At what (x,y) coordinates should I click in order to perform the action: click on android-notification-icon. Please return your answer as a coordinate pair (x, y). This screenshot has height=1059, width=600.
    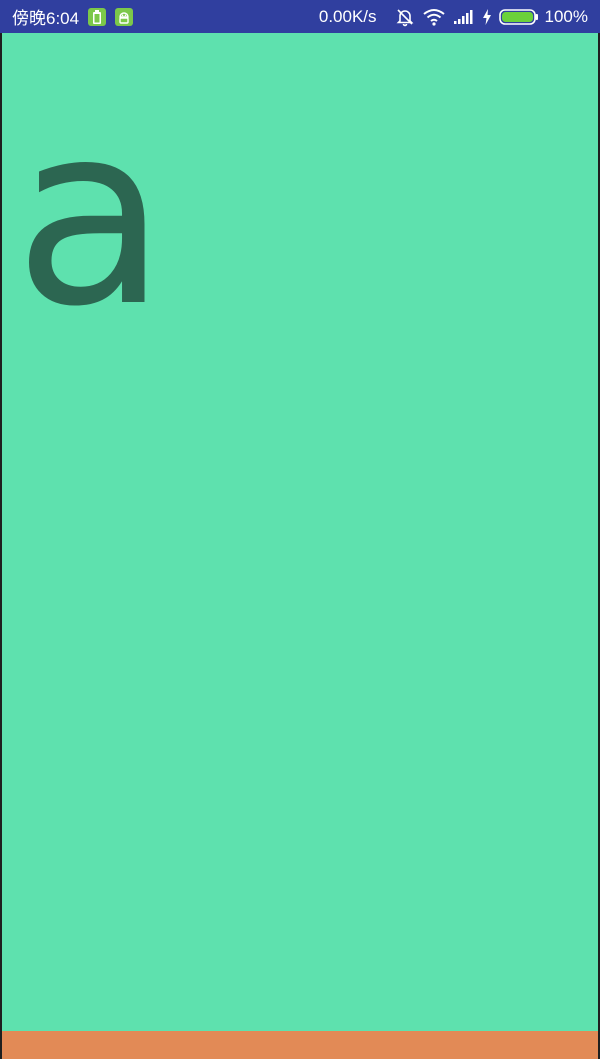
    Looking at the image, I should click on (124, 16).